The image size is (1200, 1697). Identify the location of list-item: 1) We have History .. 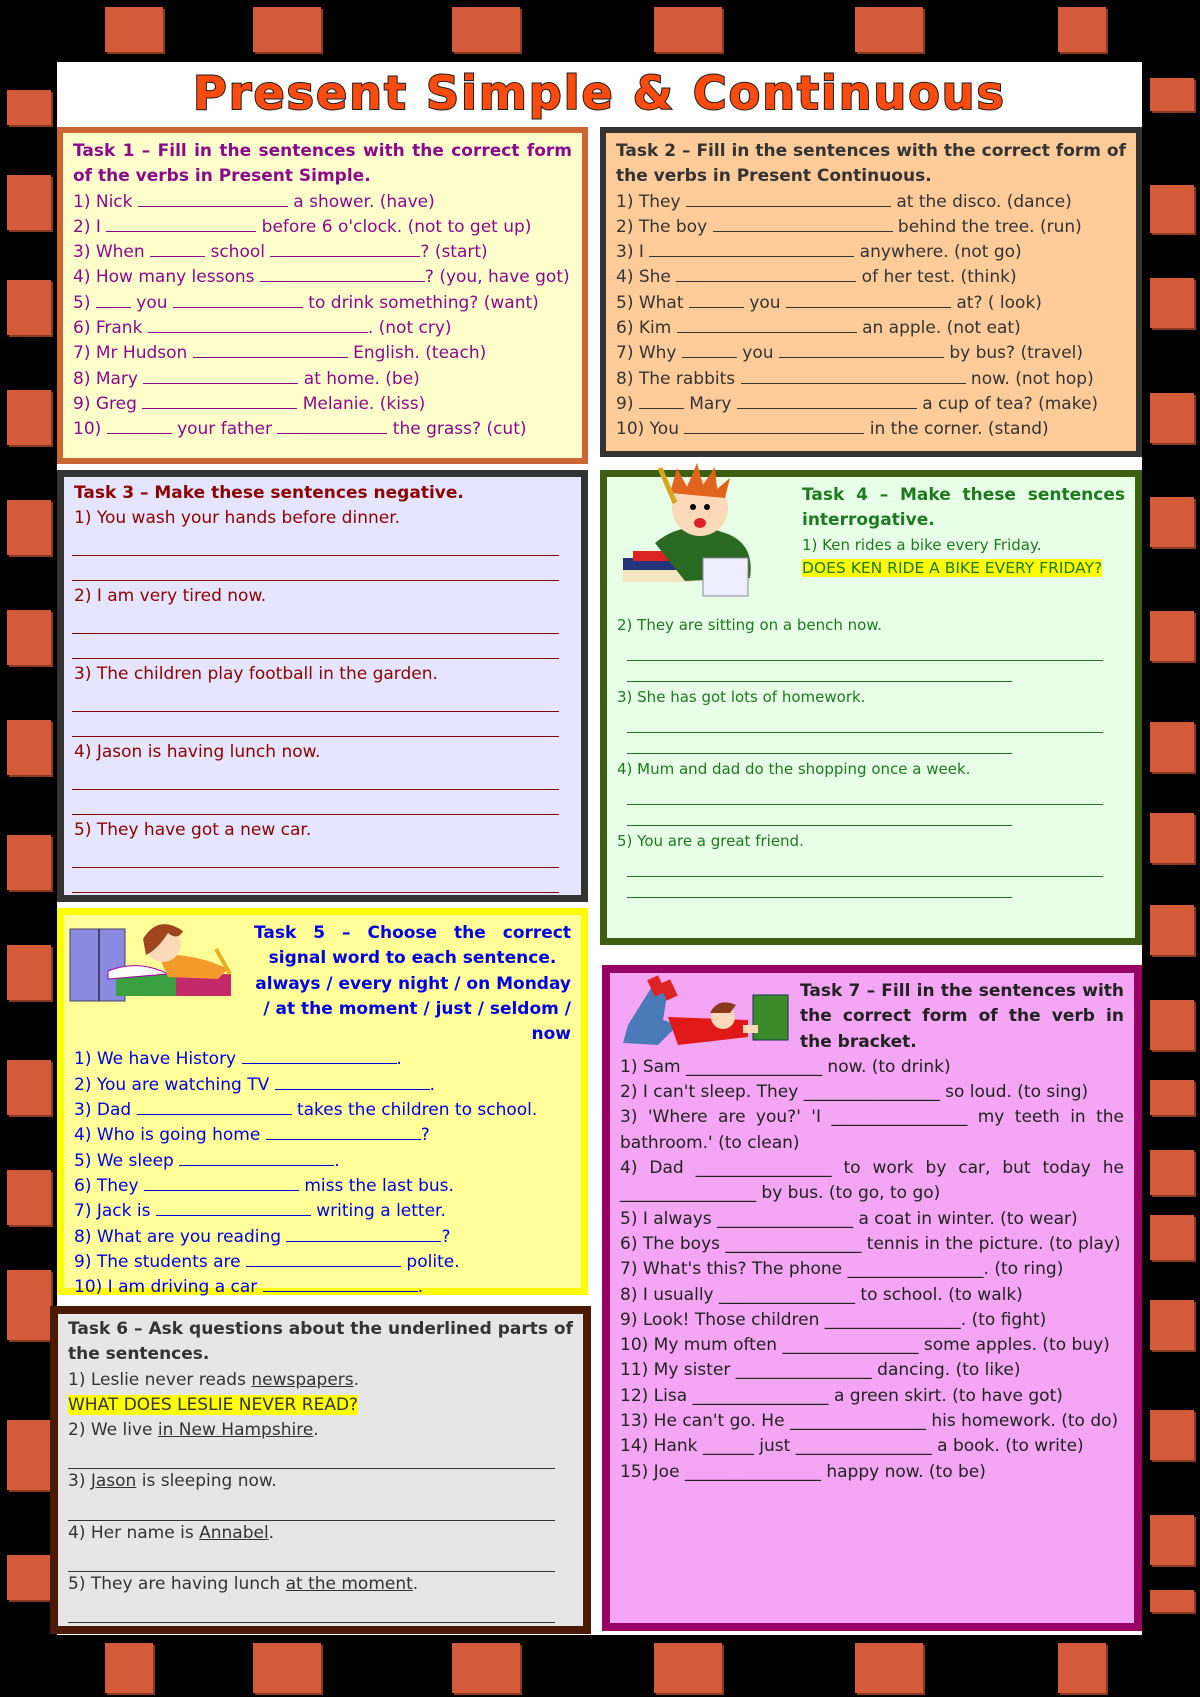
(238, 1058).